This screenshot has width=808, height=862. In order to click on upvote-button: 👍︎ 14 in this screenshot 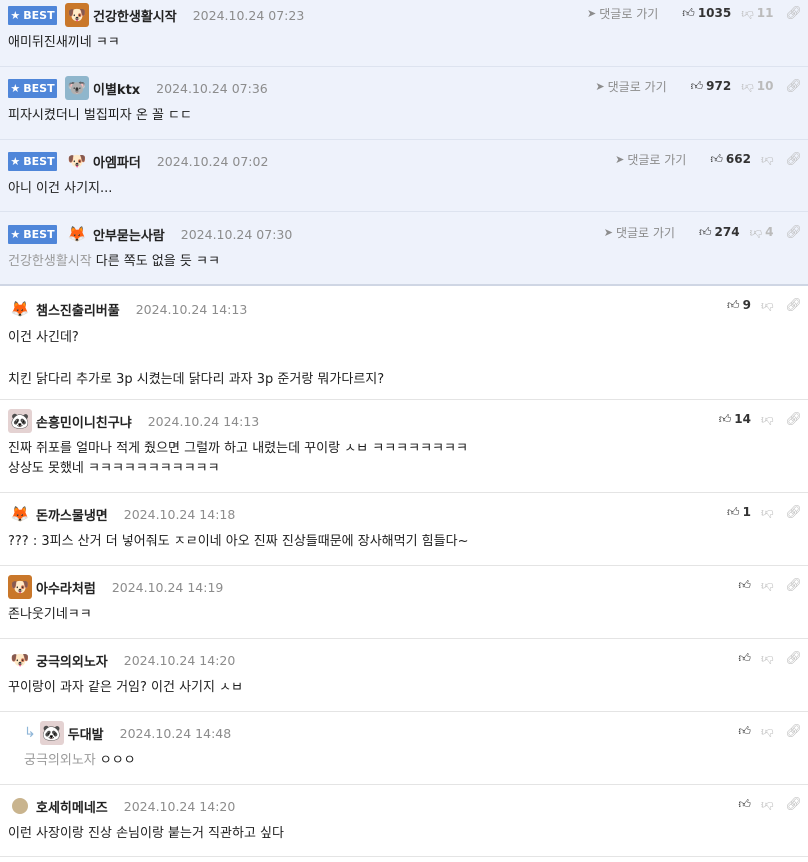, I will do `click(735, 419)`.